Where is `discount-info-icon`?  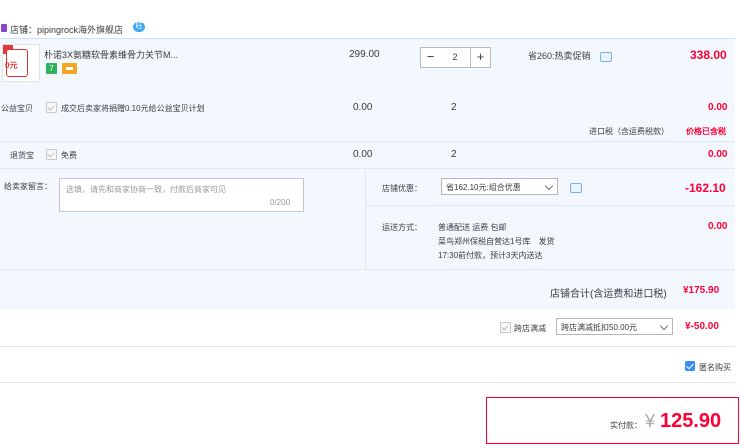
discount-info-icon is located at coordinates (576, 188).